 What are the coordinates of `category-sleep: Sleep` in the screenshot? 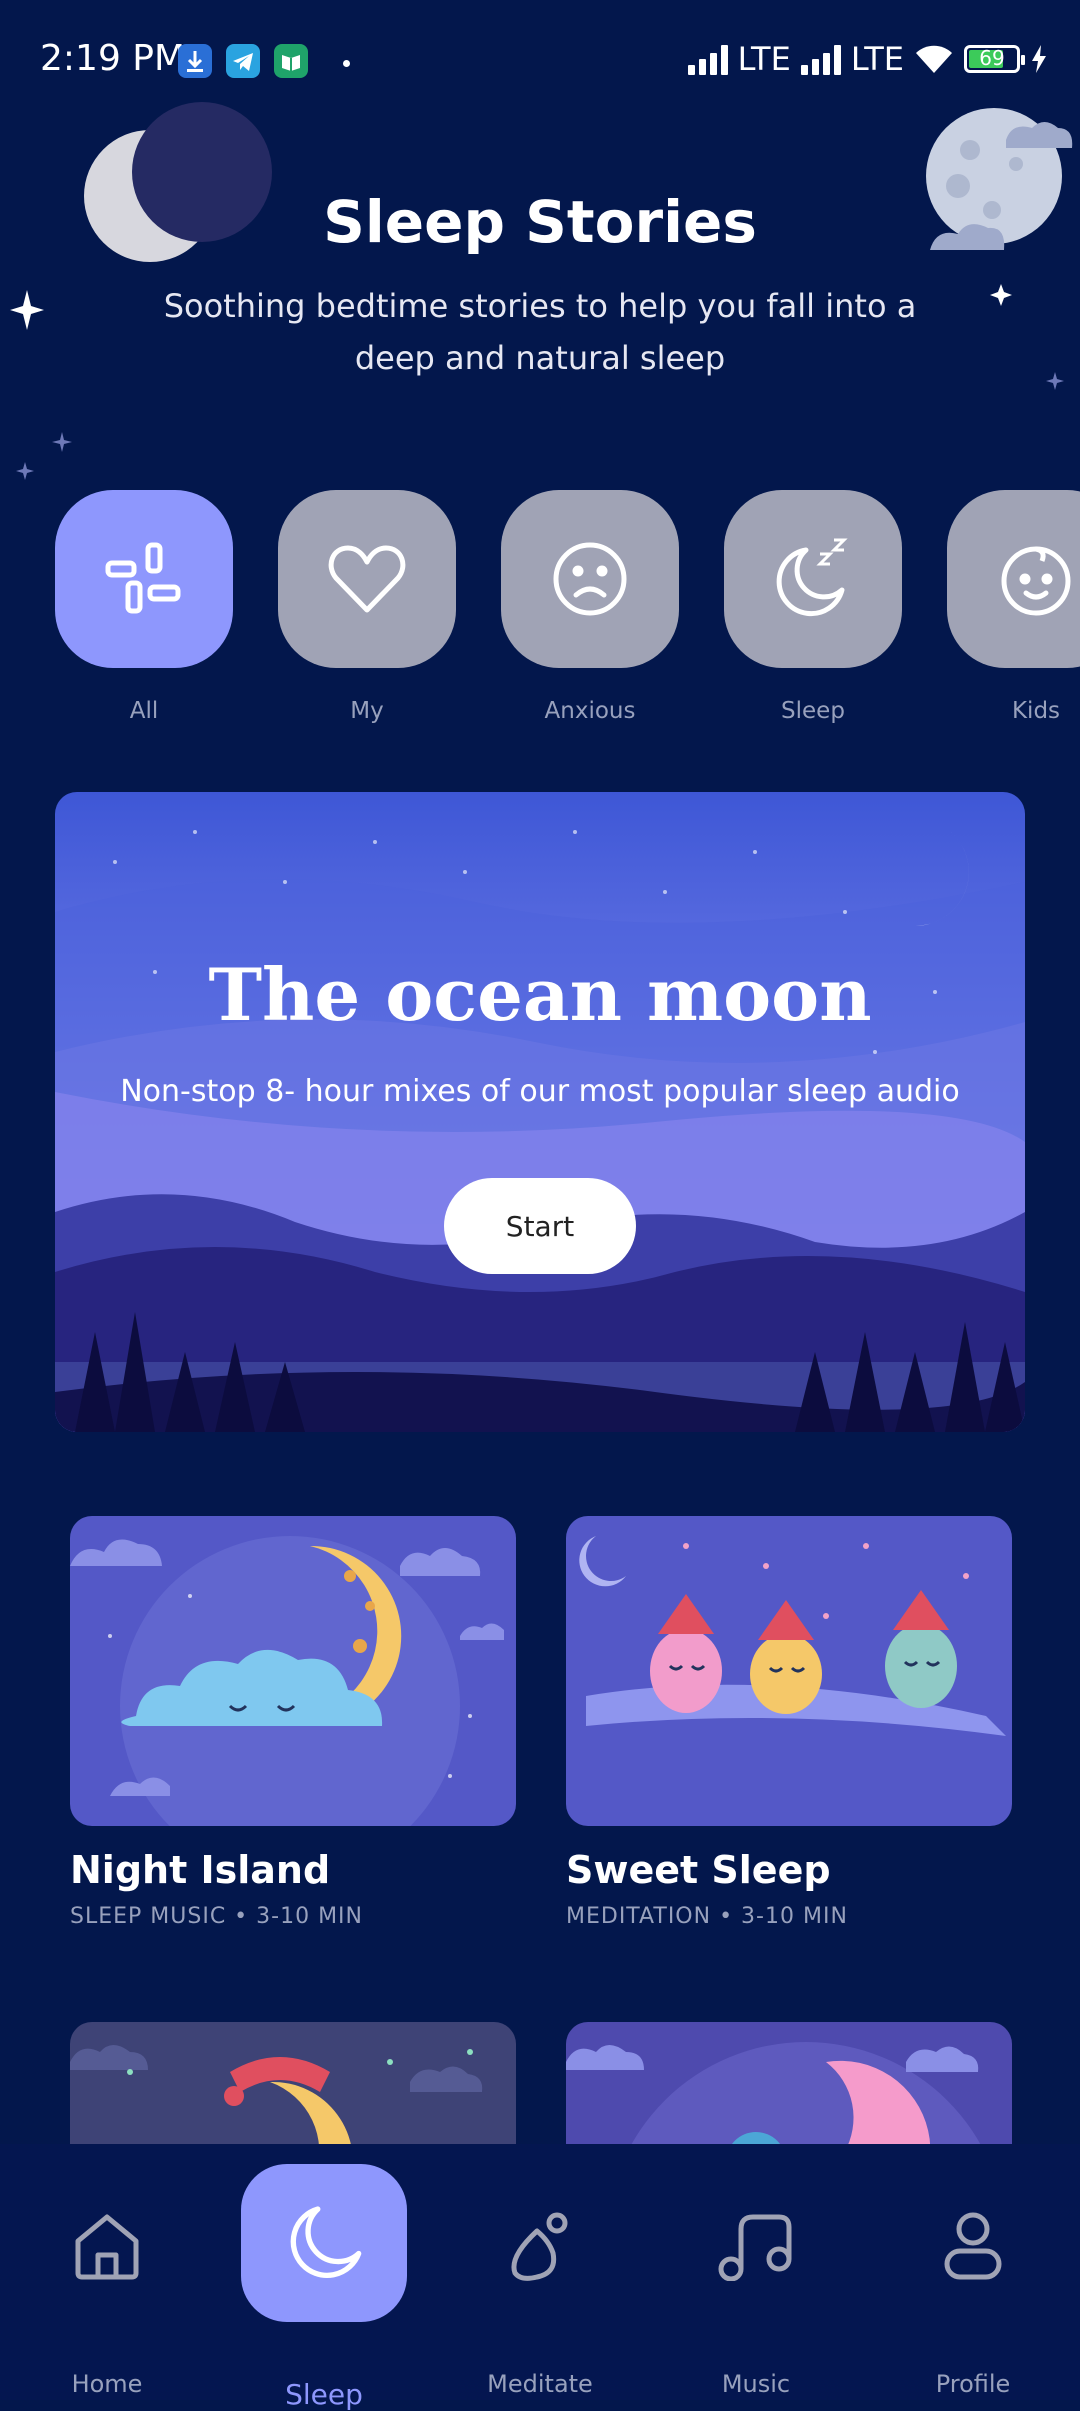 It's located at (813, 607).